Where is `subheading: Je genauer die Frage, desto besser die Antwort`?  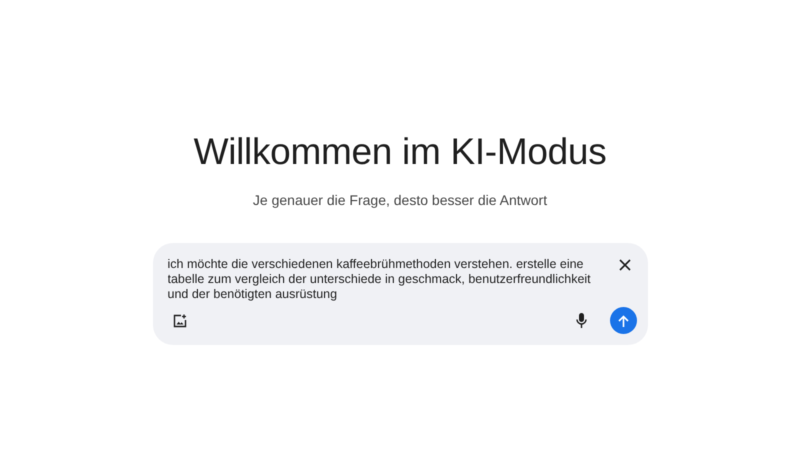 subheading: Je genauer die Frage, desto besser die Antwort is located at coordinates (400, 200).